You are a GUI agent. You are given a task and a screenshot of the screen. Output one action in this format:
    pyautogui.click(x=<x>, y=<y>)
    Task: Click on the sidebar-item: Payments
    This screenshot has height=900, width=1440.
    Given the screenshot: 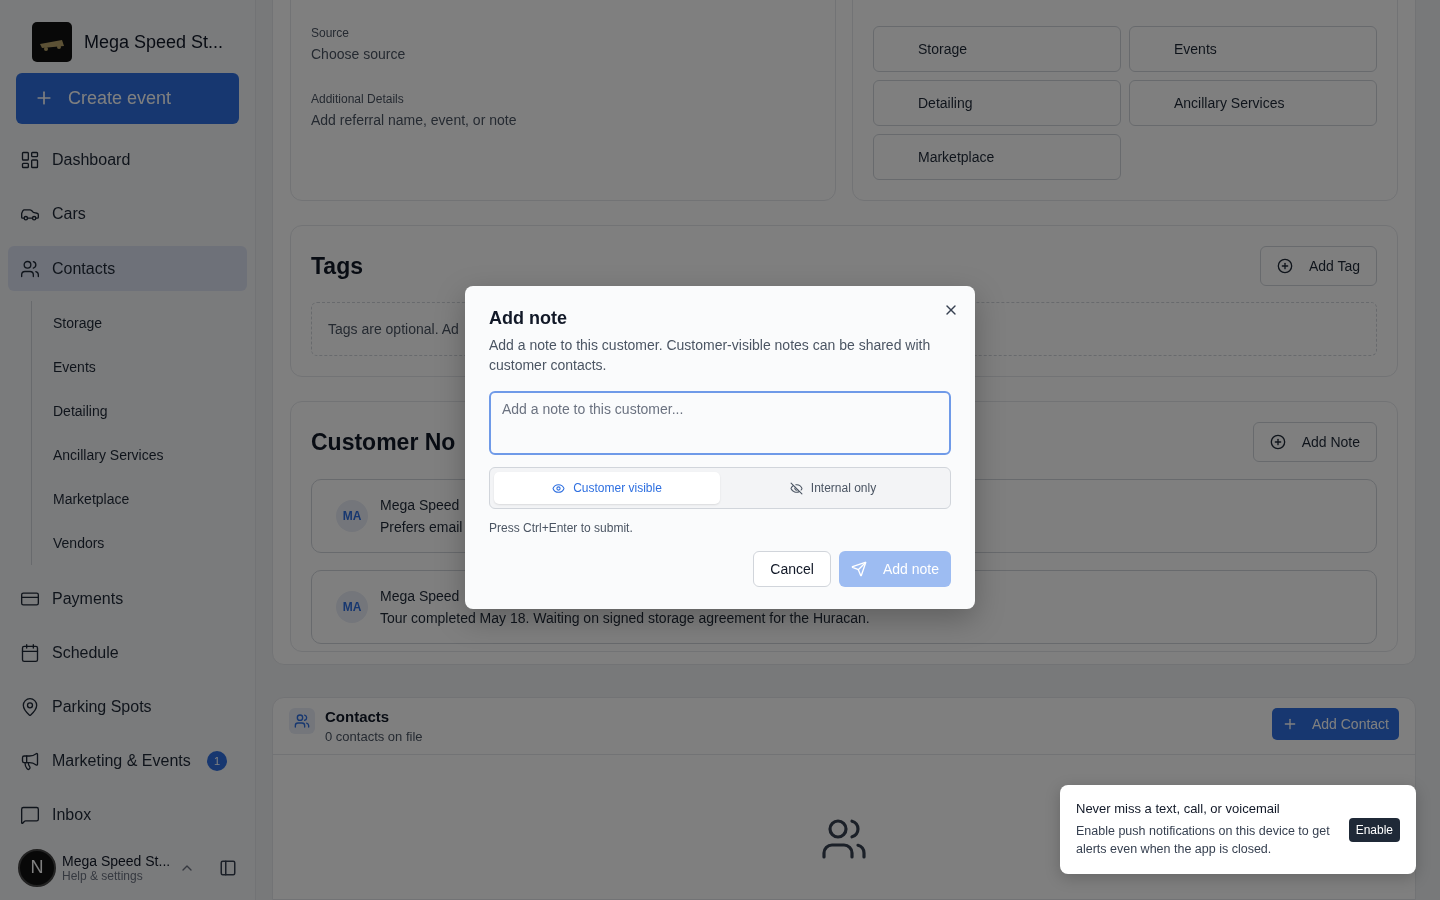 What is the action you would take?
    pyautogui.click(x=127, y=598)
    